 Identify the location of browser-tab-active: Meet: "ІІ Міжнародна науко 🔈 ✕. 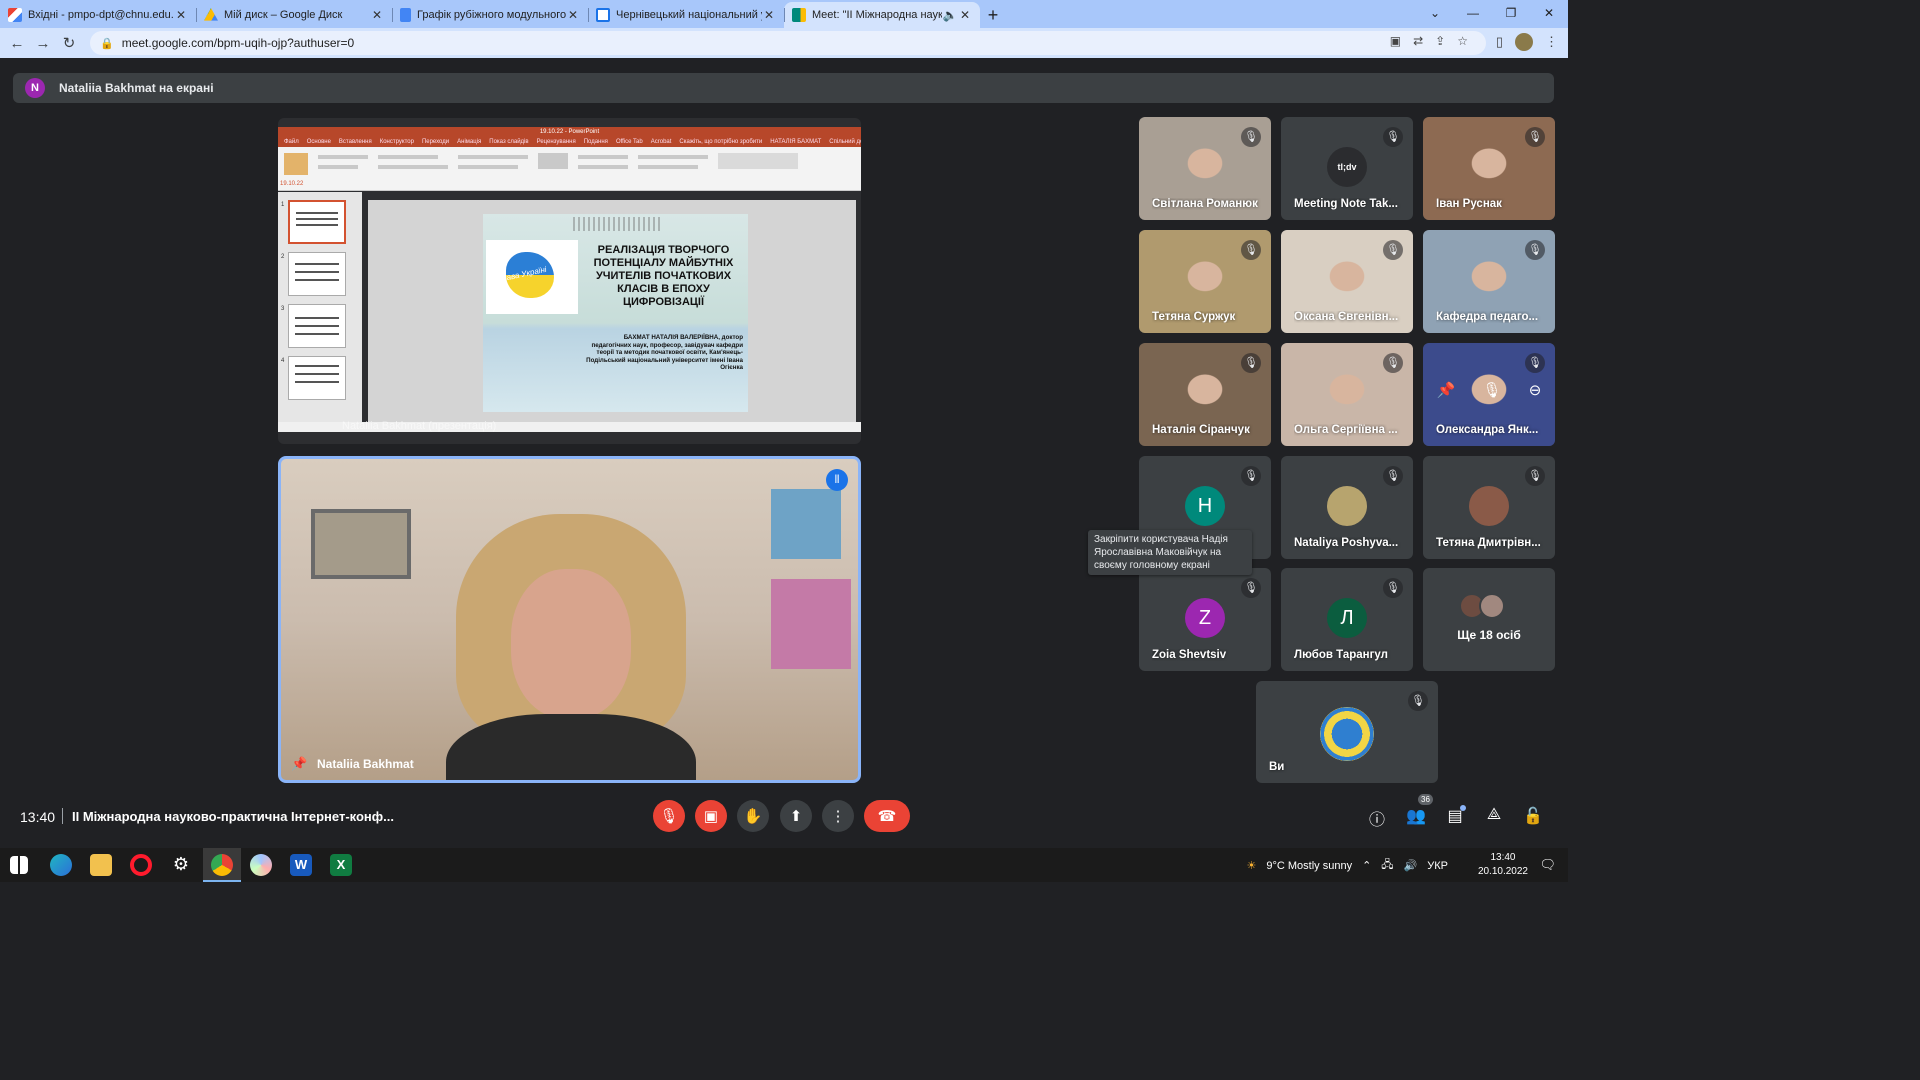
(882, 15).